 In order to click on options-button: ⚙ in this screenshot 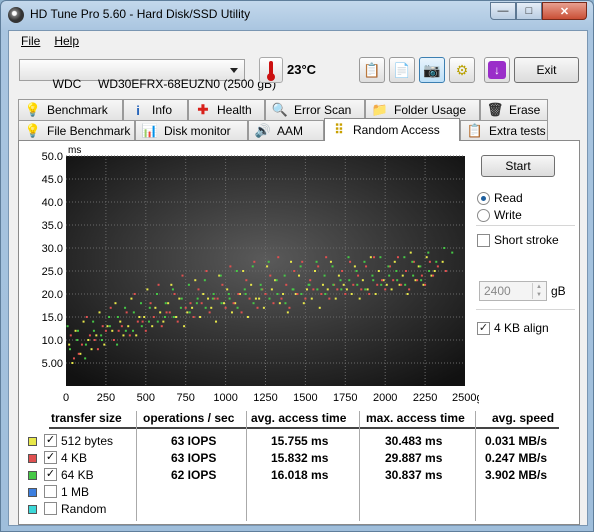, I will do `click(462, 70)`.